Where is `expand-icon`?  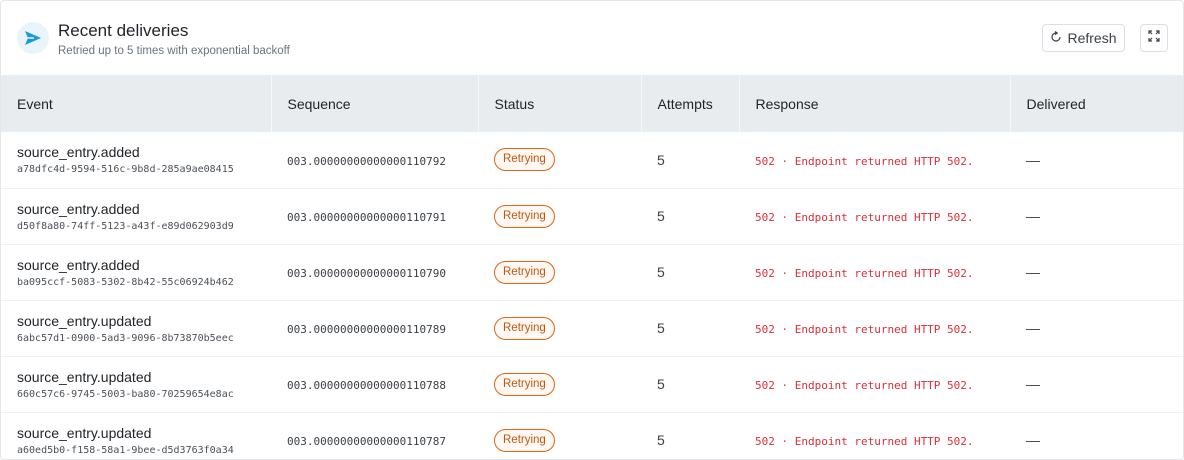
expand-icon is located at coordinates (1154, 38).